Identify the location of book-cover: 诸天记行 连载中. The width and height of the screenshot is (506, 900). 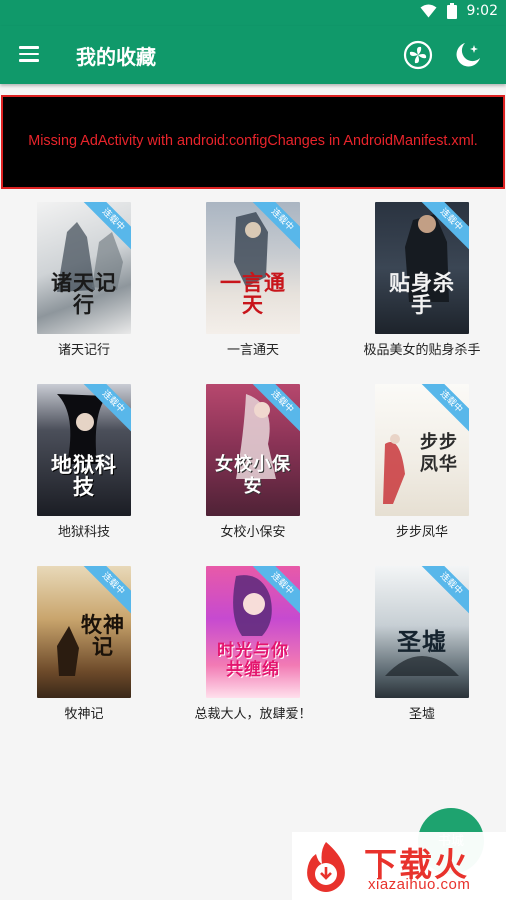
(84, 268).